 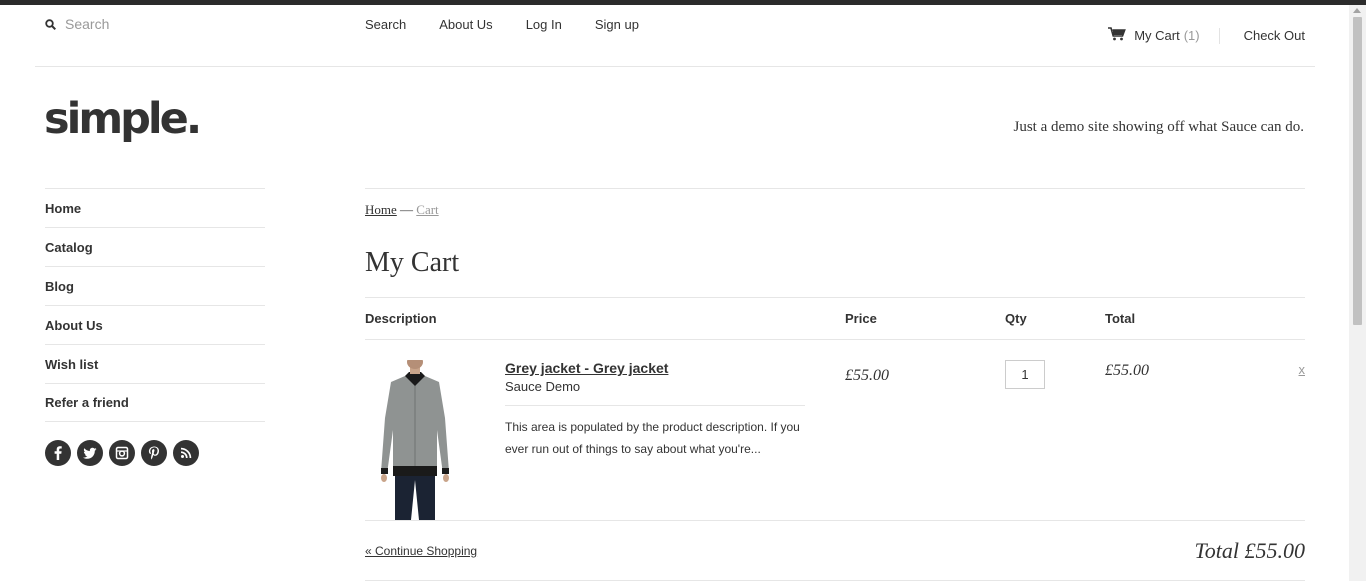 What do you see at coordinates (1157, 35) in the screenshot?
I see `my-cart-label: My Cart` at bounding box center [1157, 35].